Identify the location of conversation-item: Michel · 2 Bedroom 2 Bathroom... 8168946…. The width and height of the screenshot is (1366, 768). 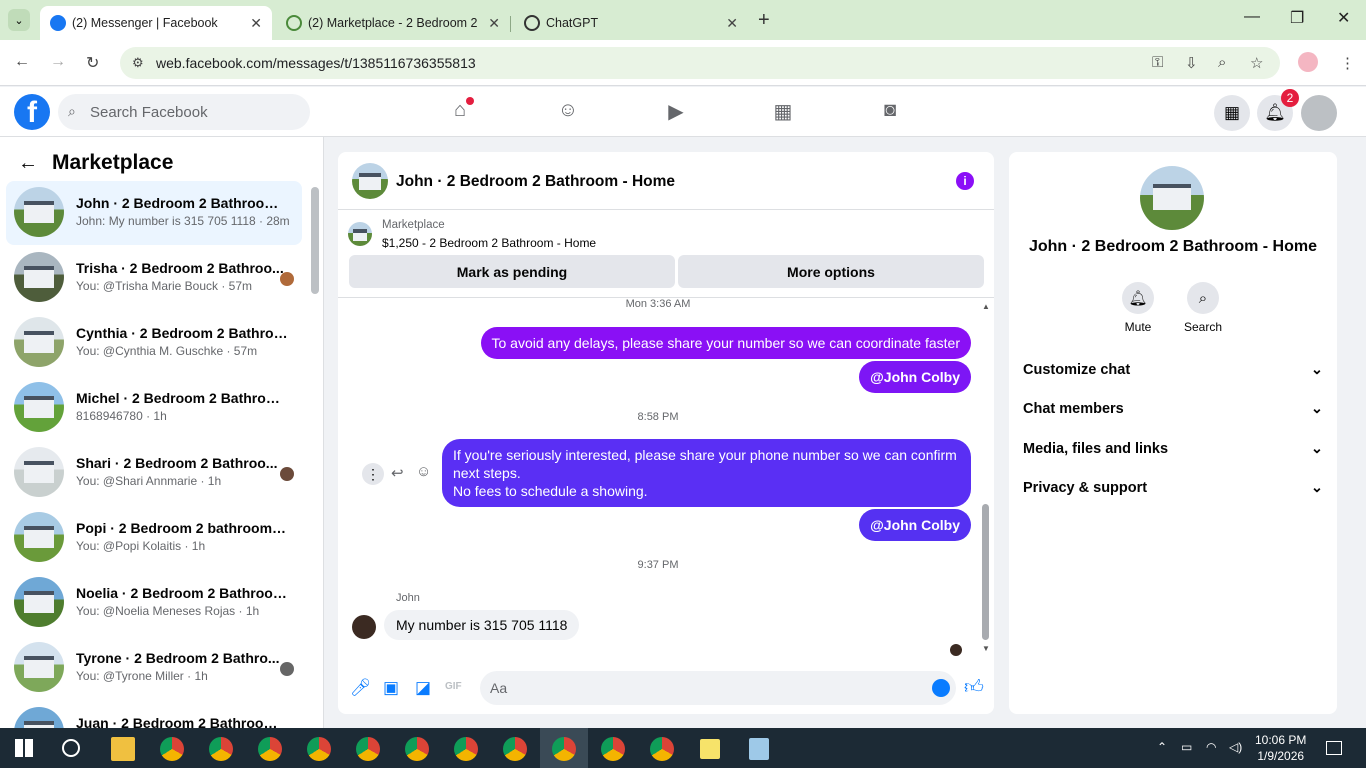
(154, 408).